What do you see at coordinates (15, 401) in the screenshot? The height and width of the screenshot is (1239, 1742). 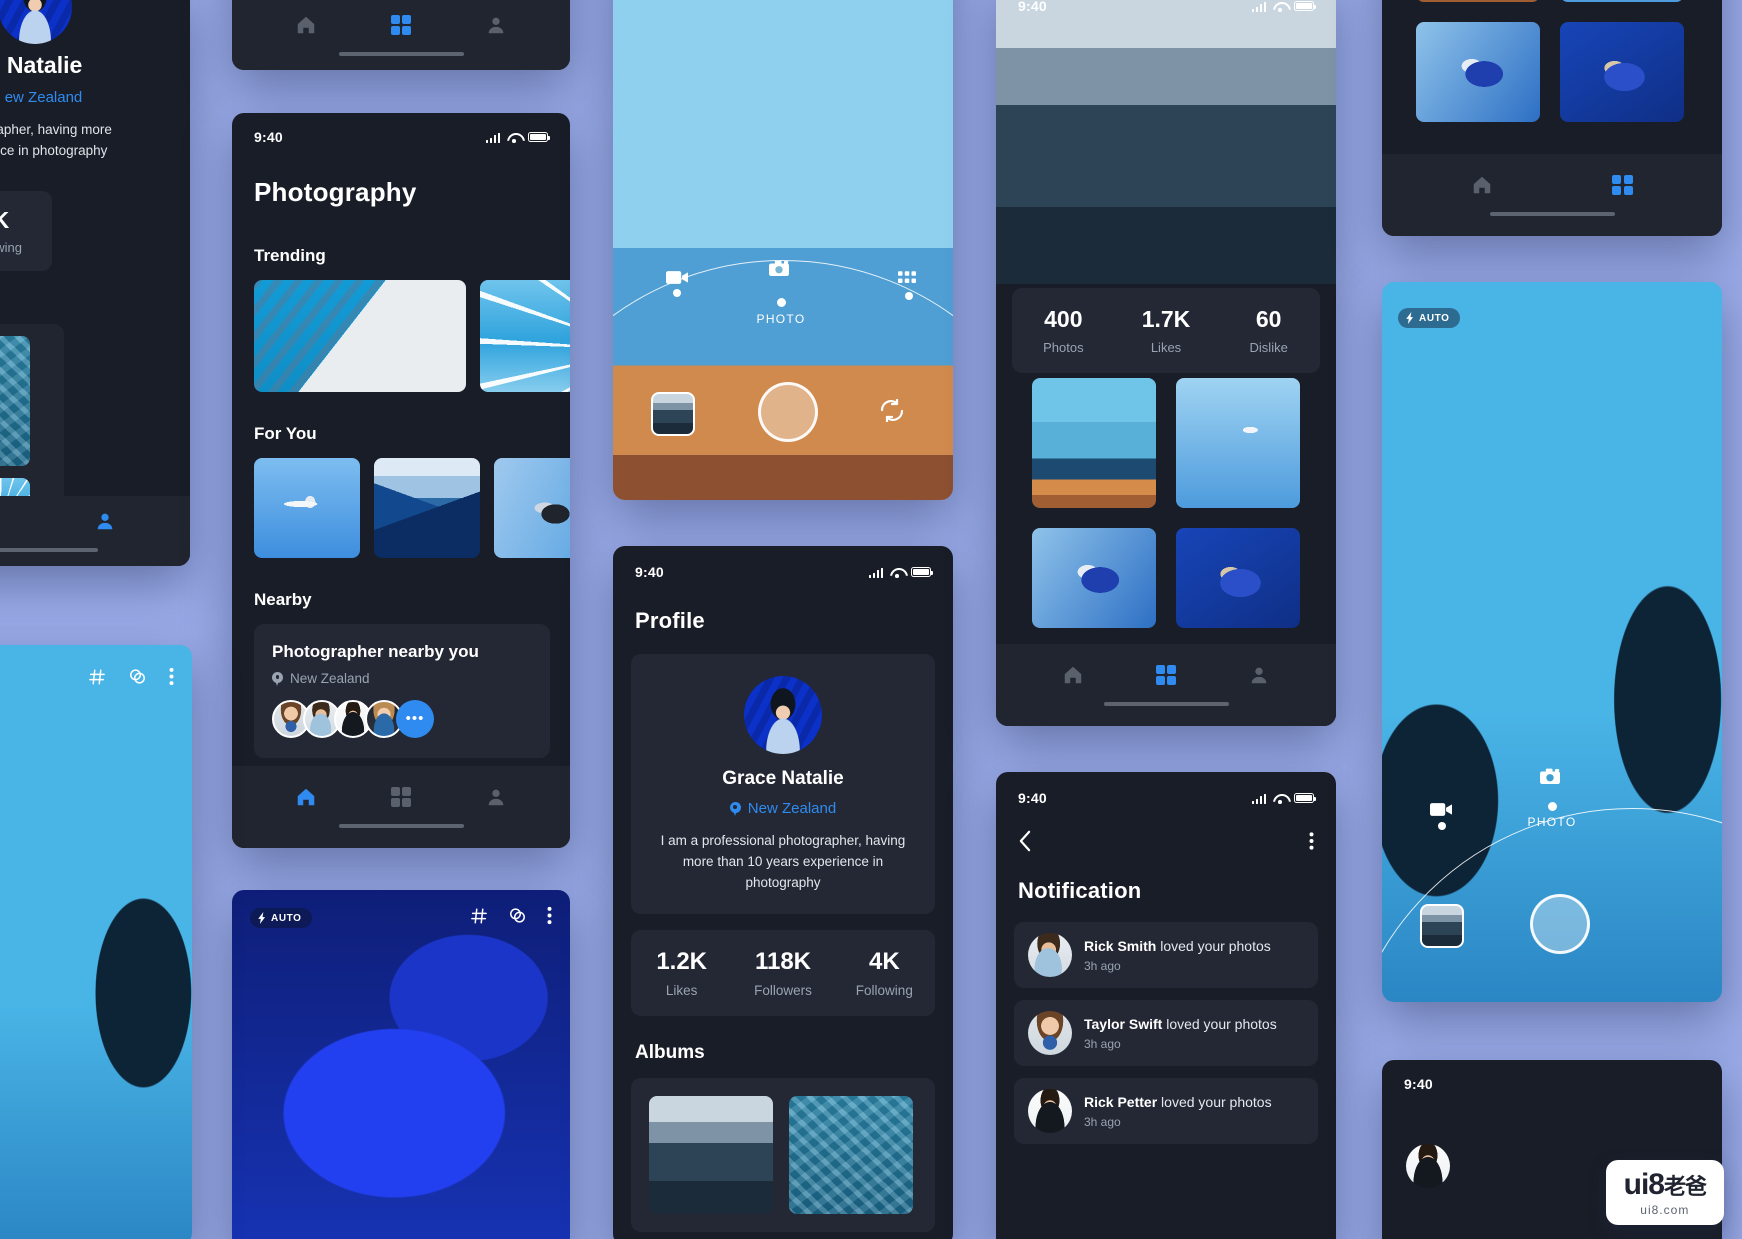 I see `album-thumb: #Lego` at bounding box center [15, 401].